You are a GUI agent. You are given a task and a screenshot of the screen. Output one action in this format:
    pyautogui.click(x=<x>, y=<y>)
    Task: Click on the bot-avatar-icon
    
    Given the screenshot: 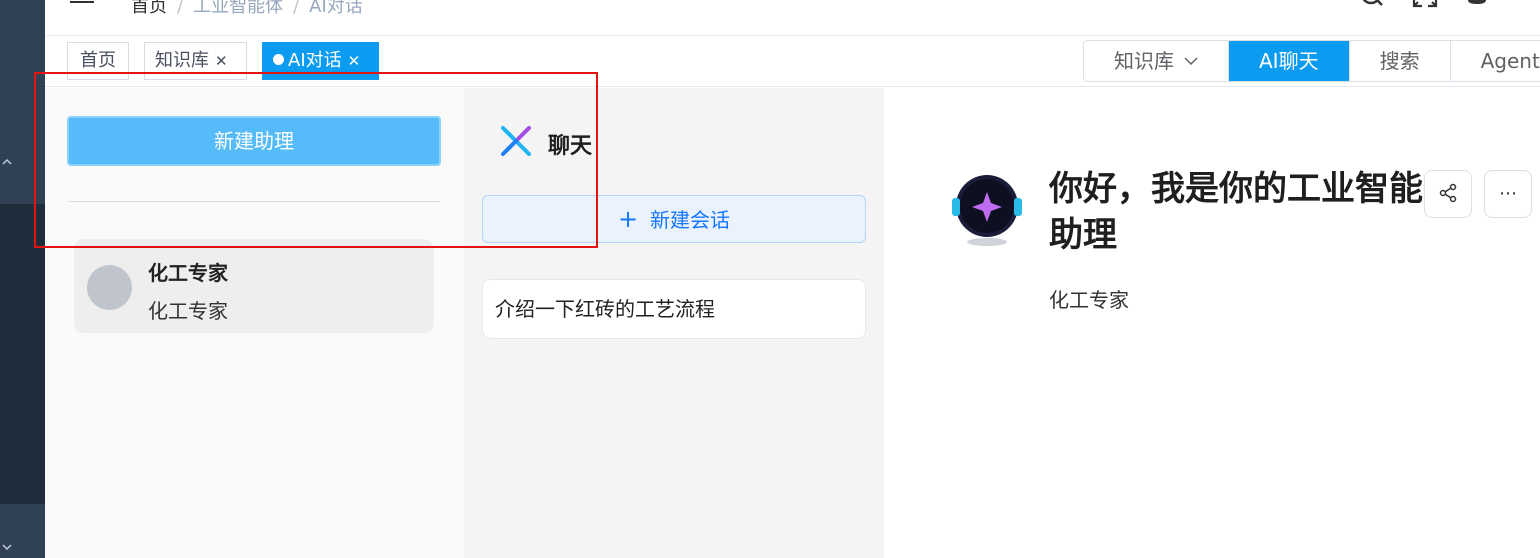 What is the action you would take?
    pyautogui.click(x=987, y=210)
    